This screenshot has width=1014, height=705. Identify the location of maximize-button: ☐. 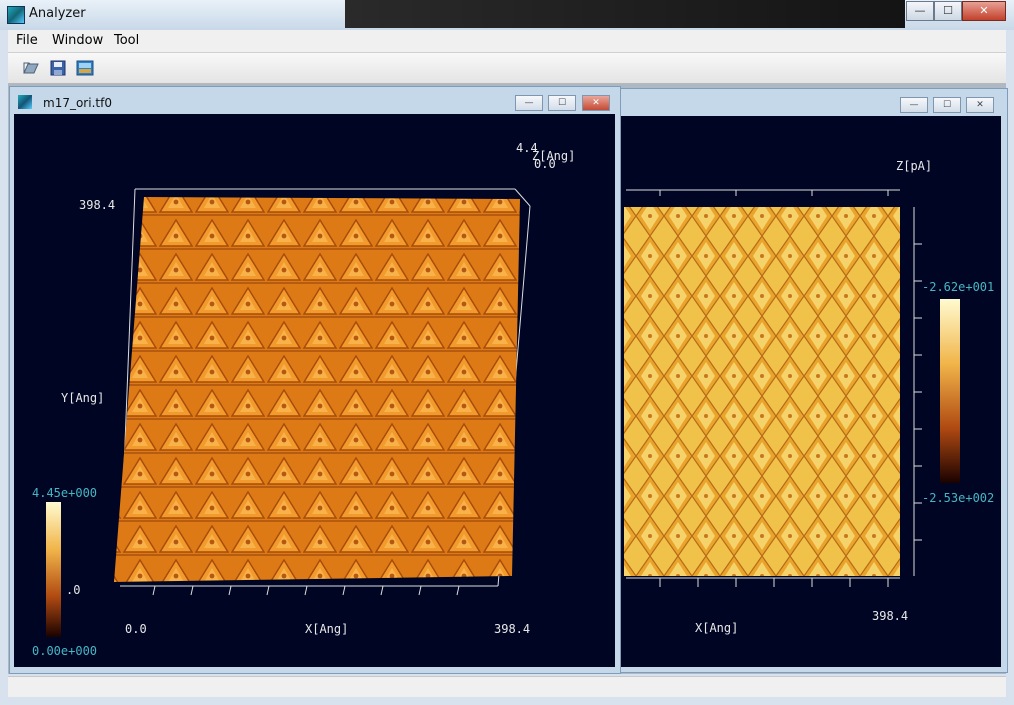
(948, 11).